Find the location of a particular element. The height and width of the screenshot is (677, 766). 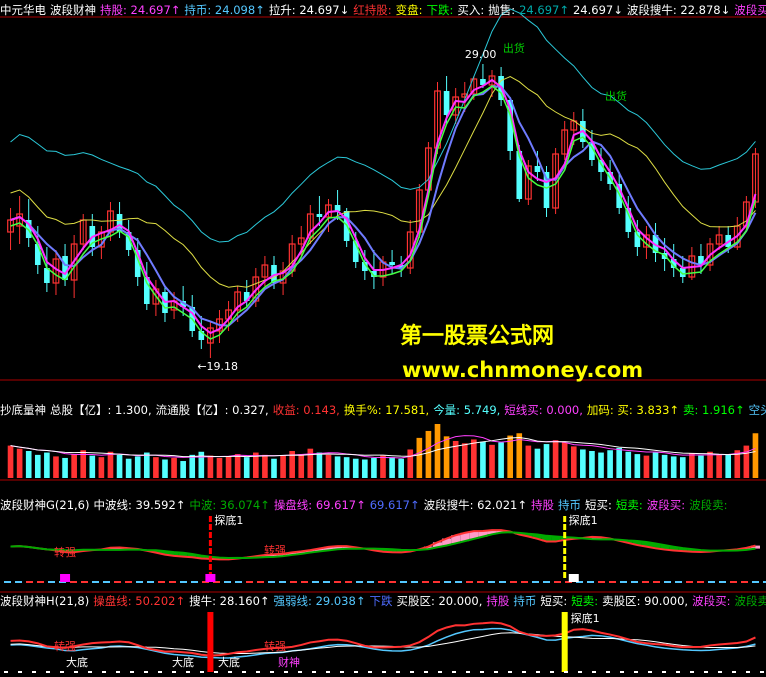

candle-body is located at coordinates (519, 175).